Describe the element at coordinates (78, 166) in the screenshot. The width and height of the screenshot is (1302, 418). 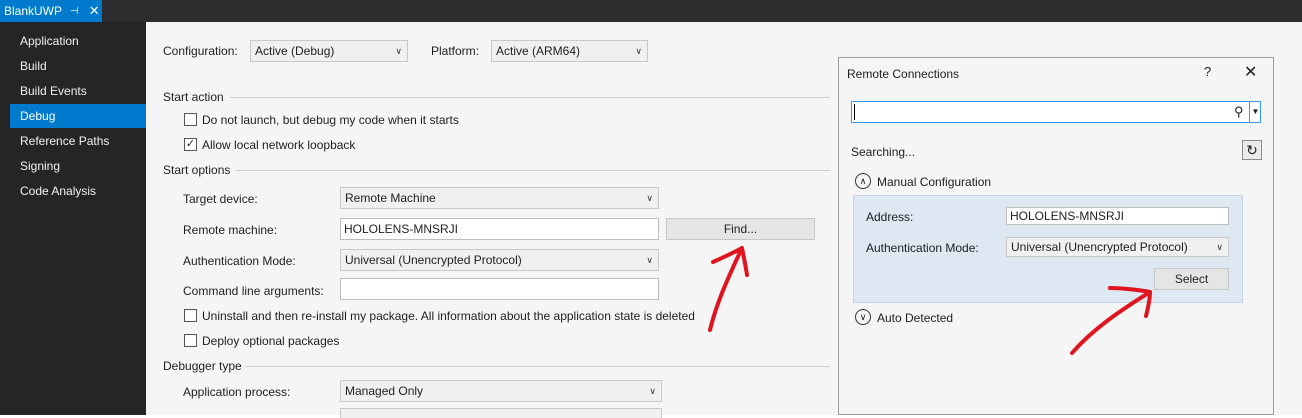
I see `sidebar-item-signing: Signing` at that location.